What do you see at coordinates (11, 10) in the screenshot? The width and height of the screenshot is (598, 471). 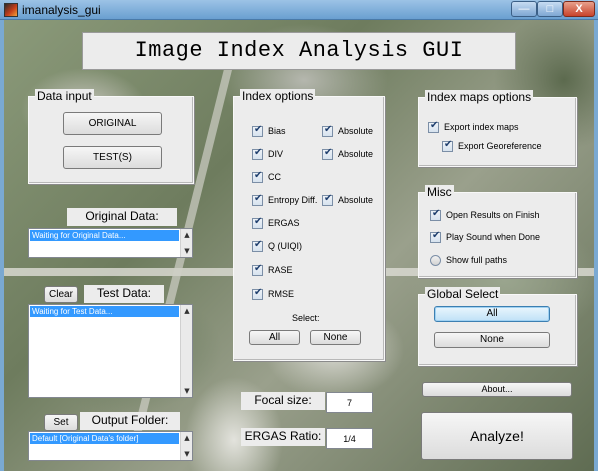 I see `matlab-app-icon` at bounding box center [11, 10].